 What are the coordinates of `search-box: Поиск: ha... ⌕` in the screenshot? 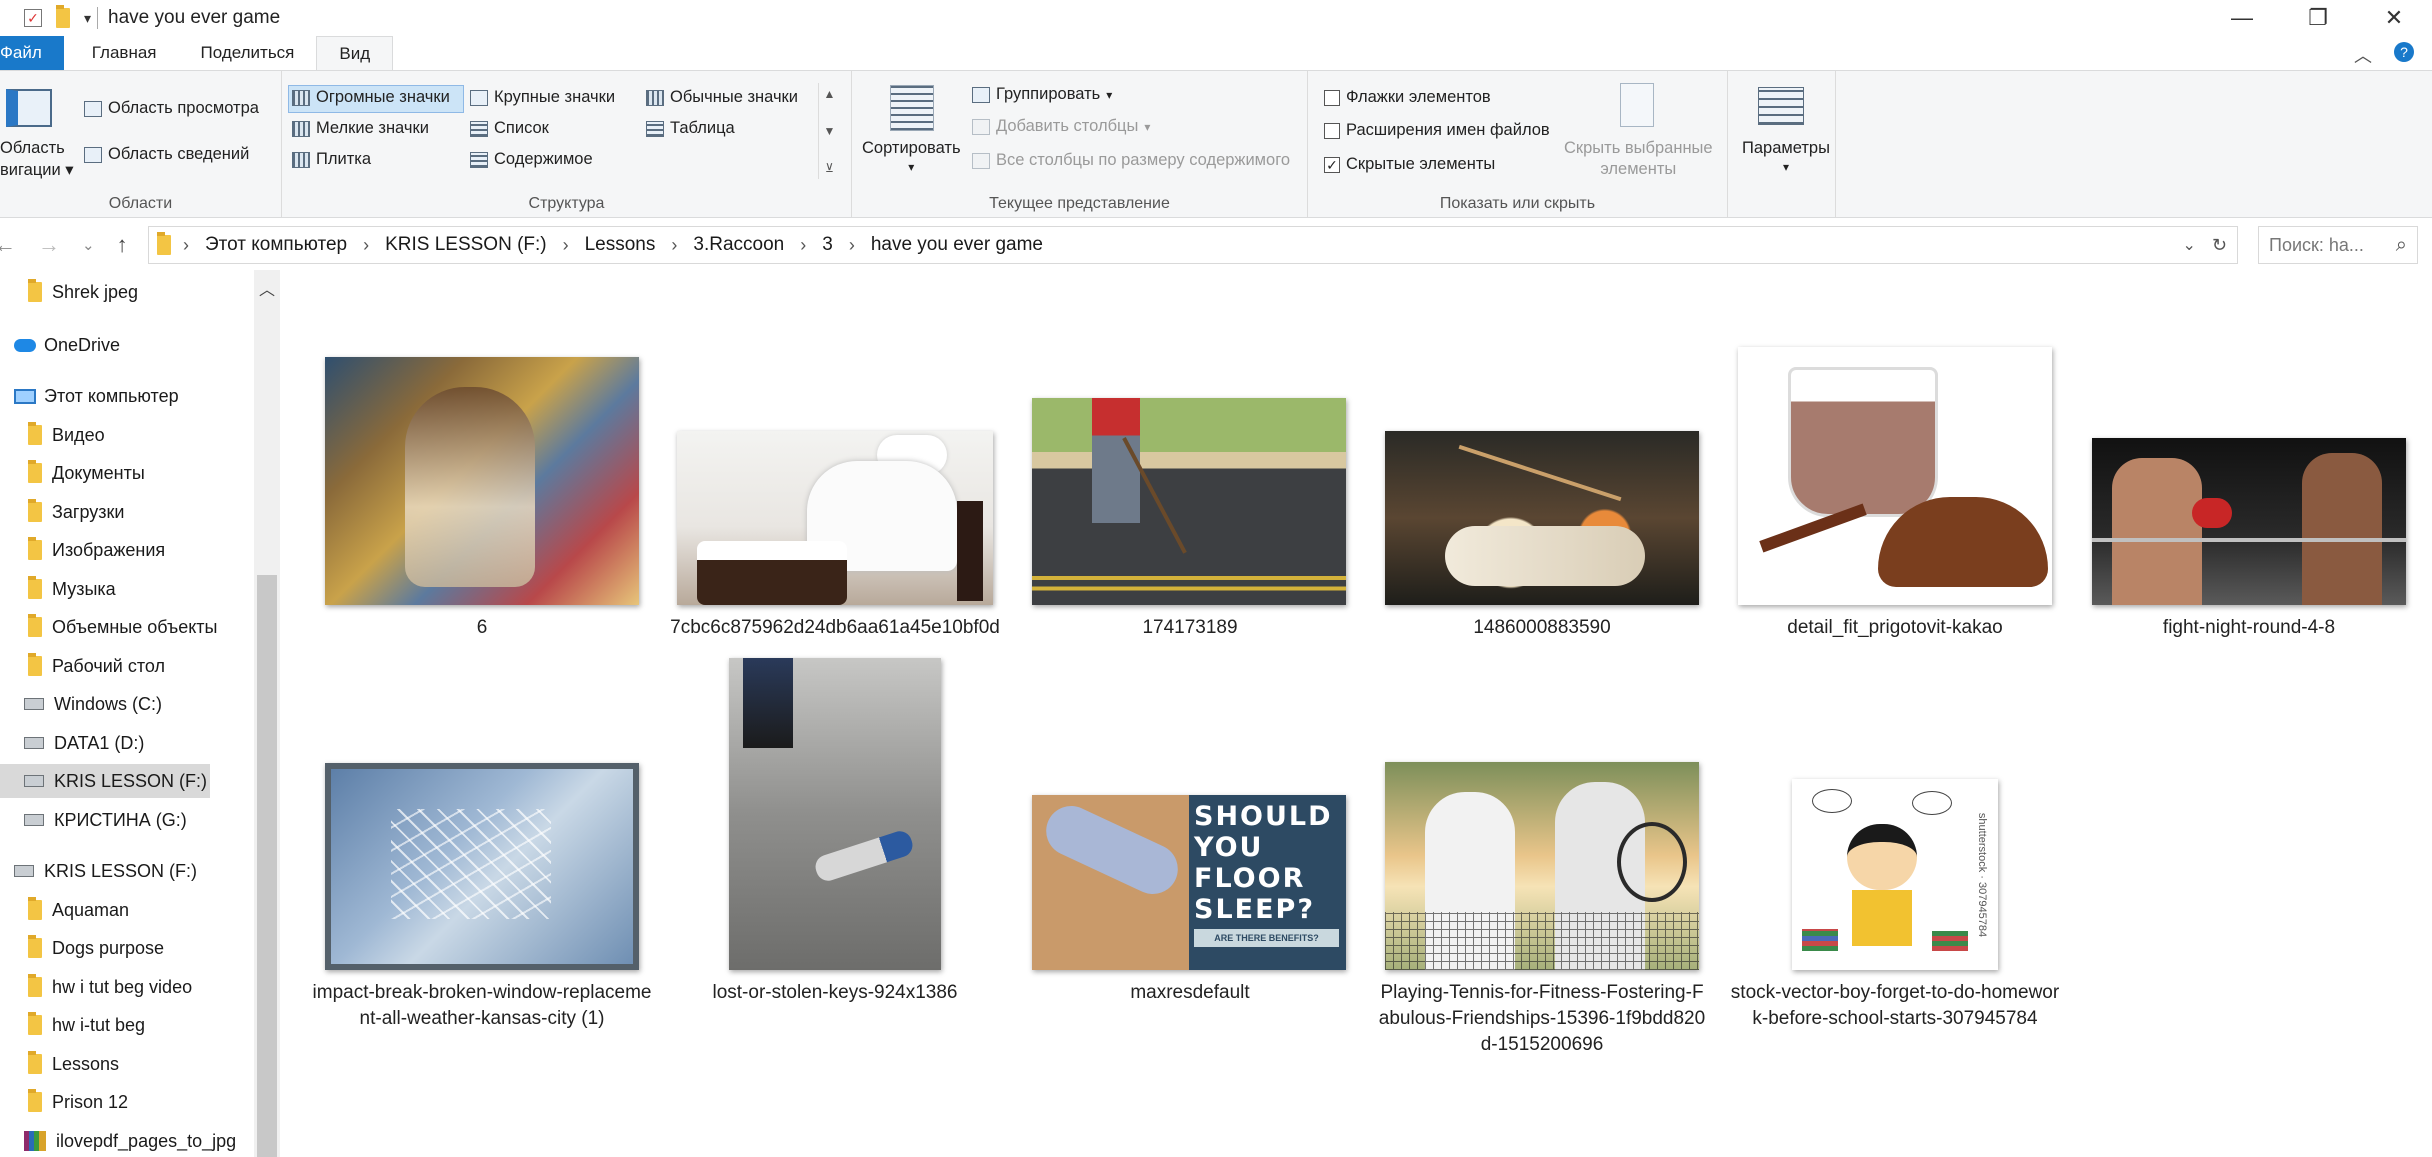 It's located at (2338, 245).